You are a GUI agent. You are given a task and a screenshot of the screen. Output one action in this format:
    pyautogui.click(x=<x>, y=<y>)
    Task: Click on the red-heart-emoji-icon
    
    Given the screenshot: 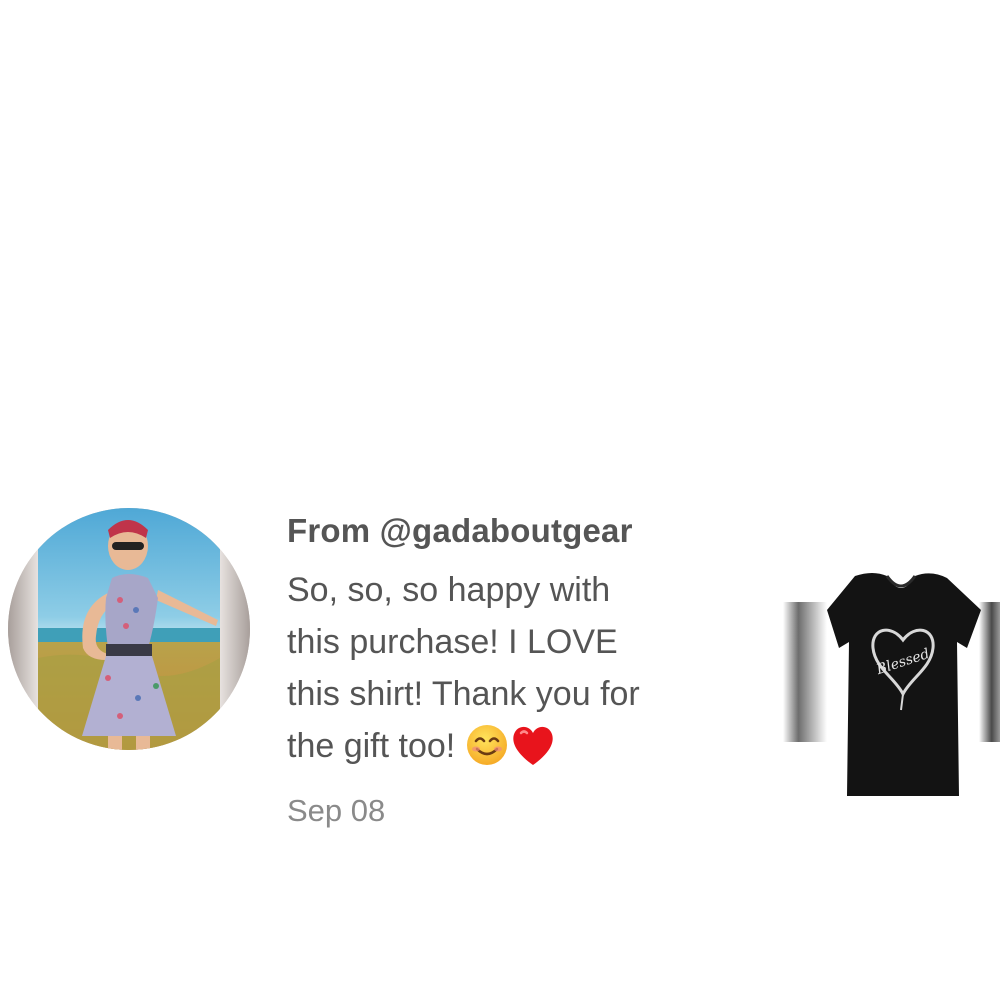 What is the action you would take?
    pyautogui.click(x=533, y=752)
    